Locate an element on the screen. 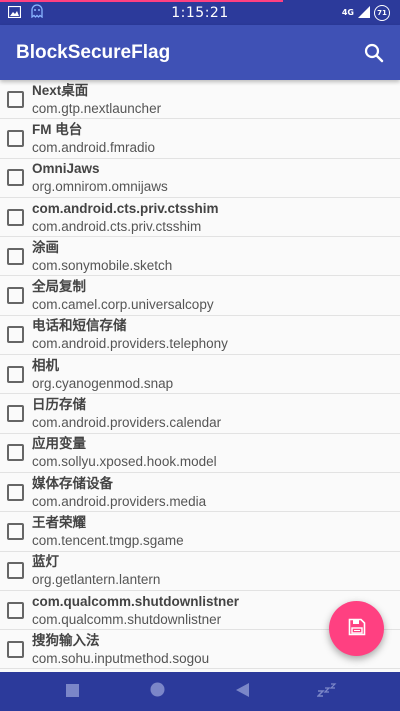 The image size is (400, 711). search-icon is located at coordinates (374, 53).